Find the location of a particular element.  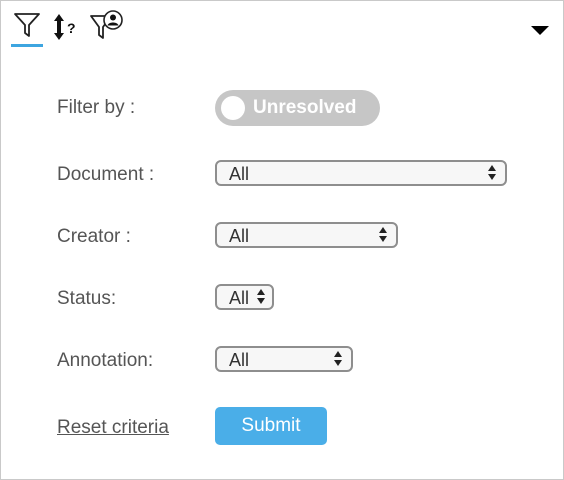

document-label: Document : is located at coordinates (106, 174).